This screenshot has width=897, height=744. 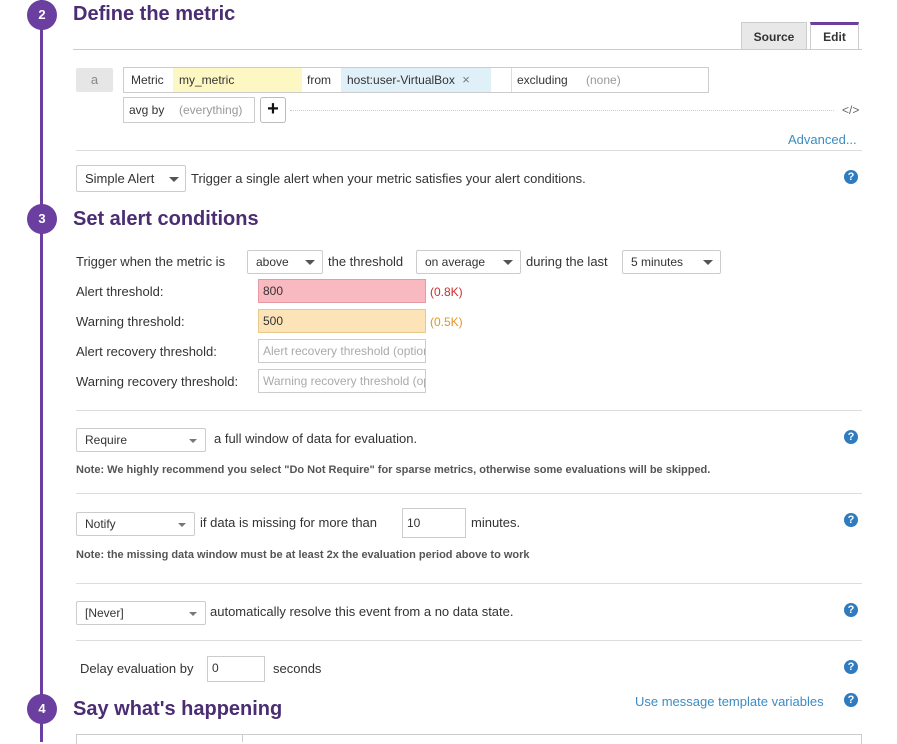 What do you see at coordinates (106, 440) in the screenshot?
I see `require-value: Require` at bounding box center [106, 440].